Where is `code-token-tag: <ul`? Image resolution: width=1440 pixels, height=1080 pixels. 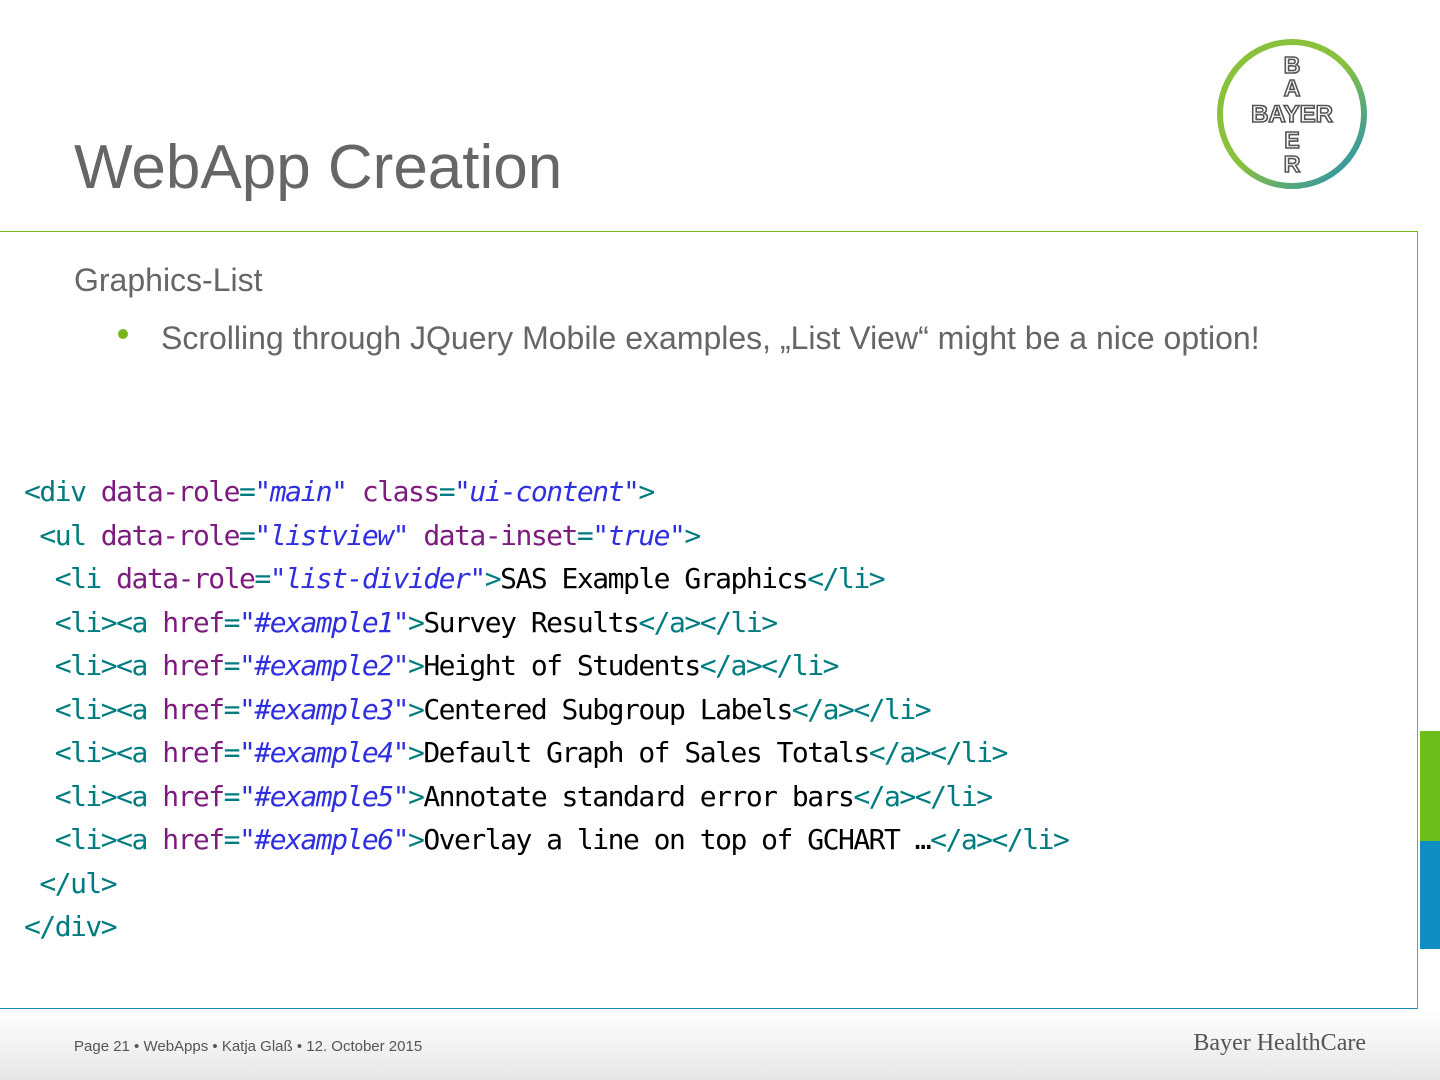
code-token-tag: <ul is located at coordinates (62, 535).